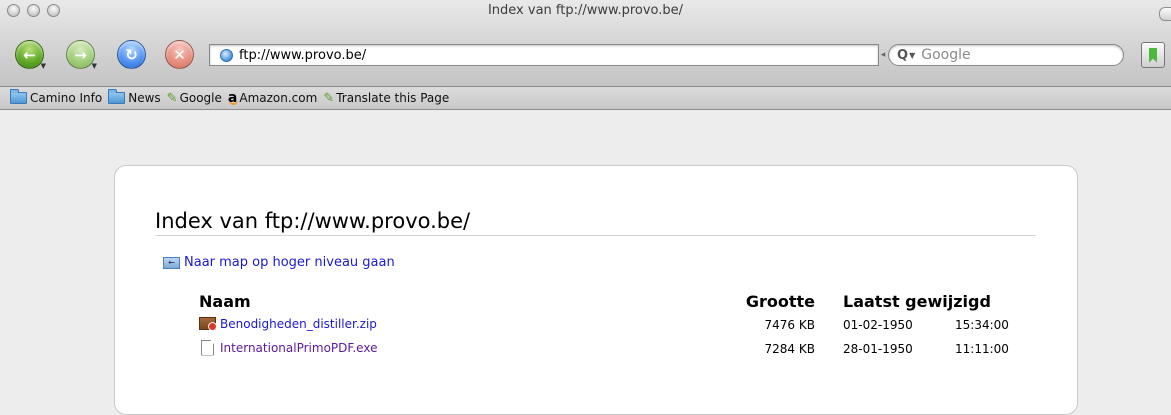 The image size is (1171, 415). I want to click on reload-button: ↻, so click(131, 54).